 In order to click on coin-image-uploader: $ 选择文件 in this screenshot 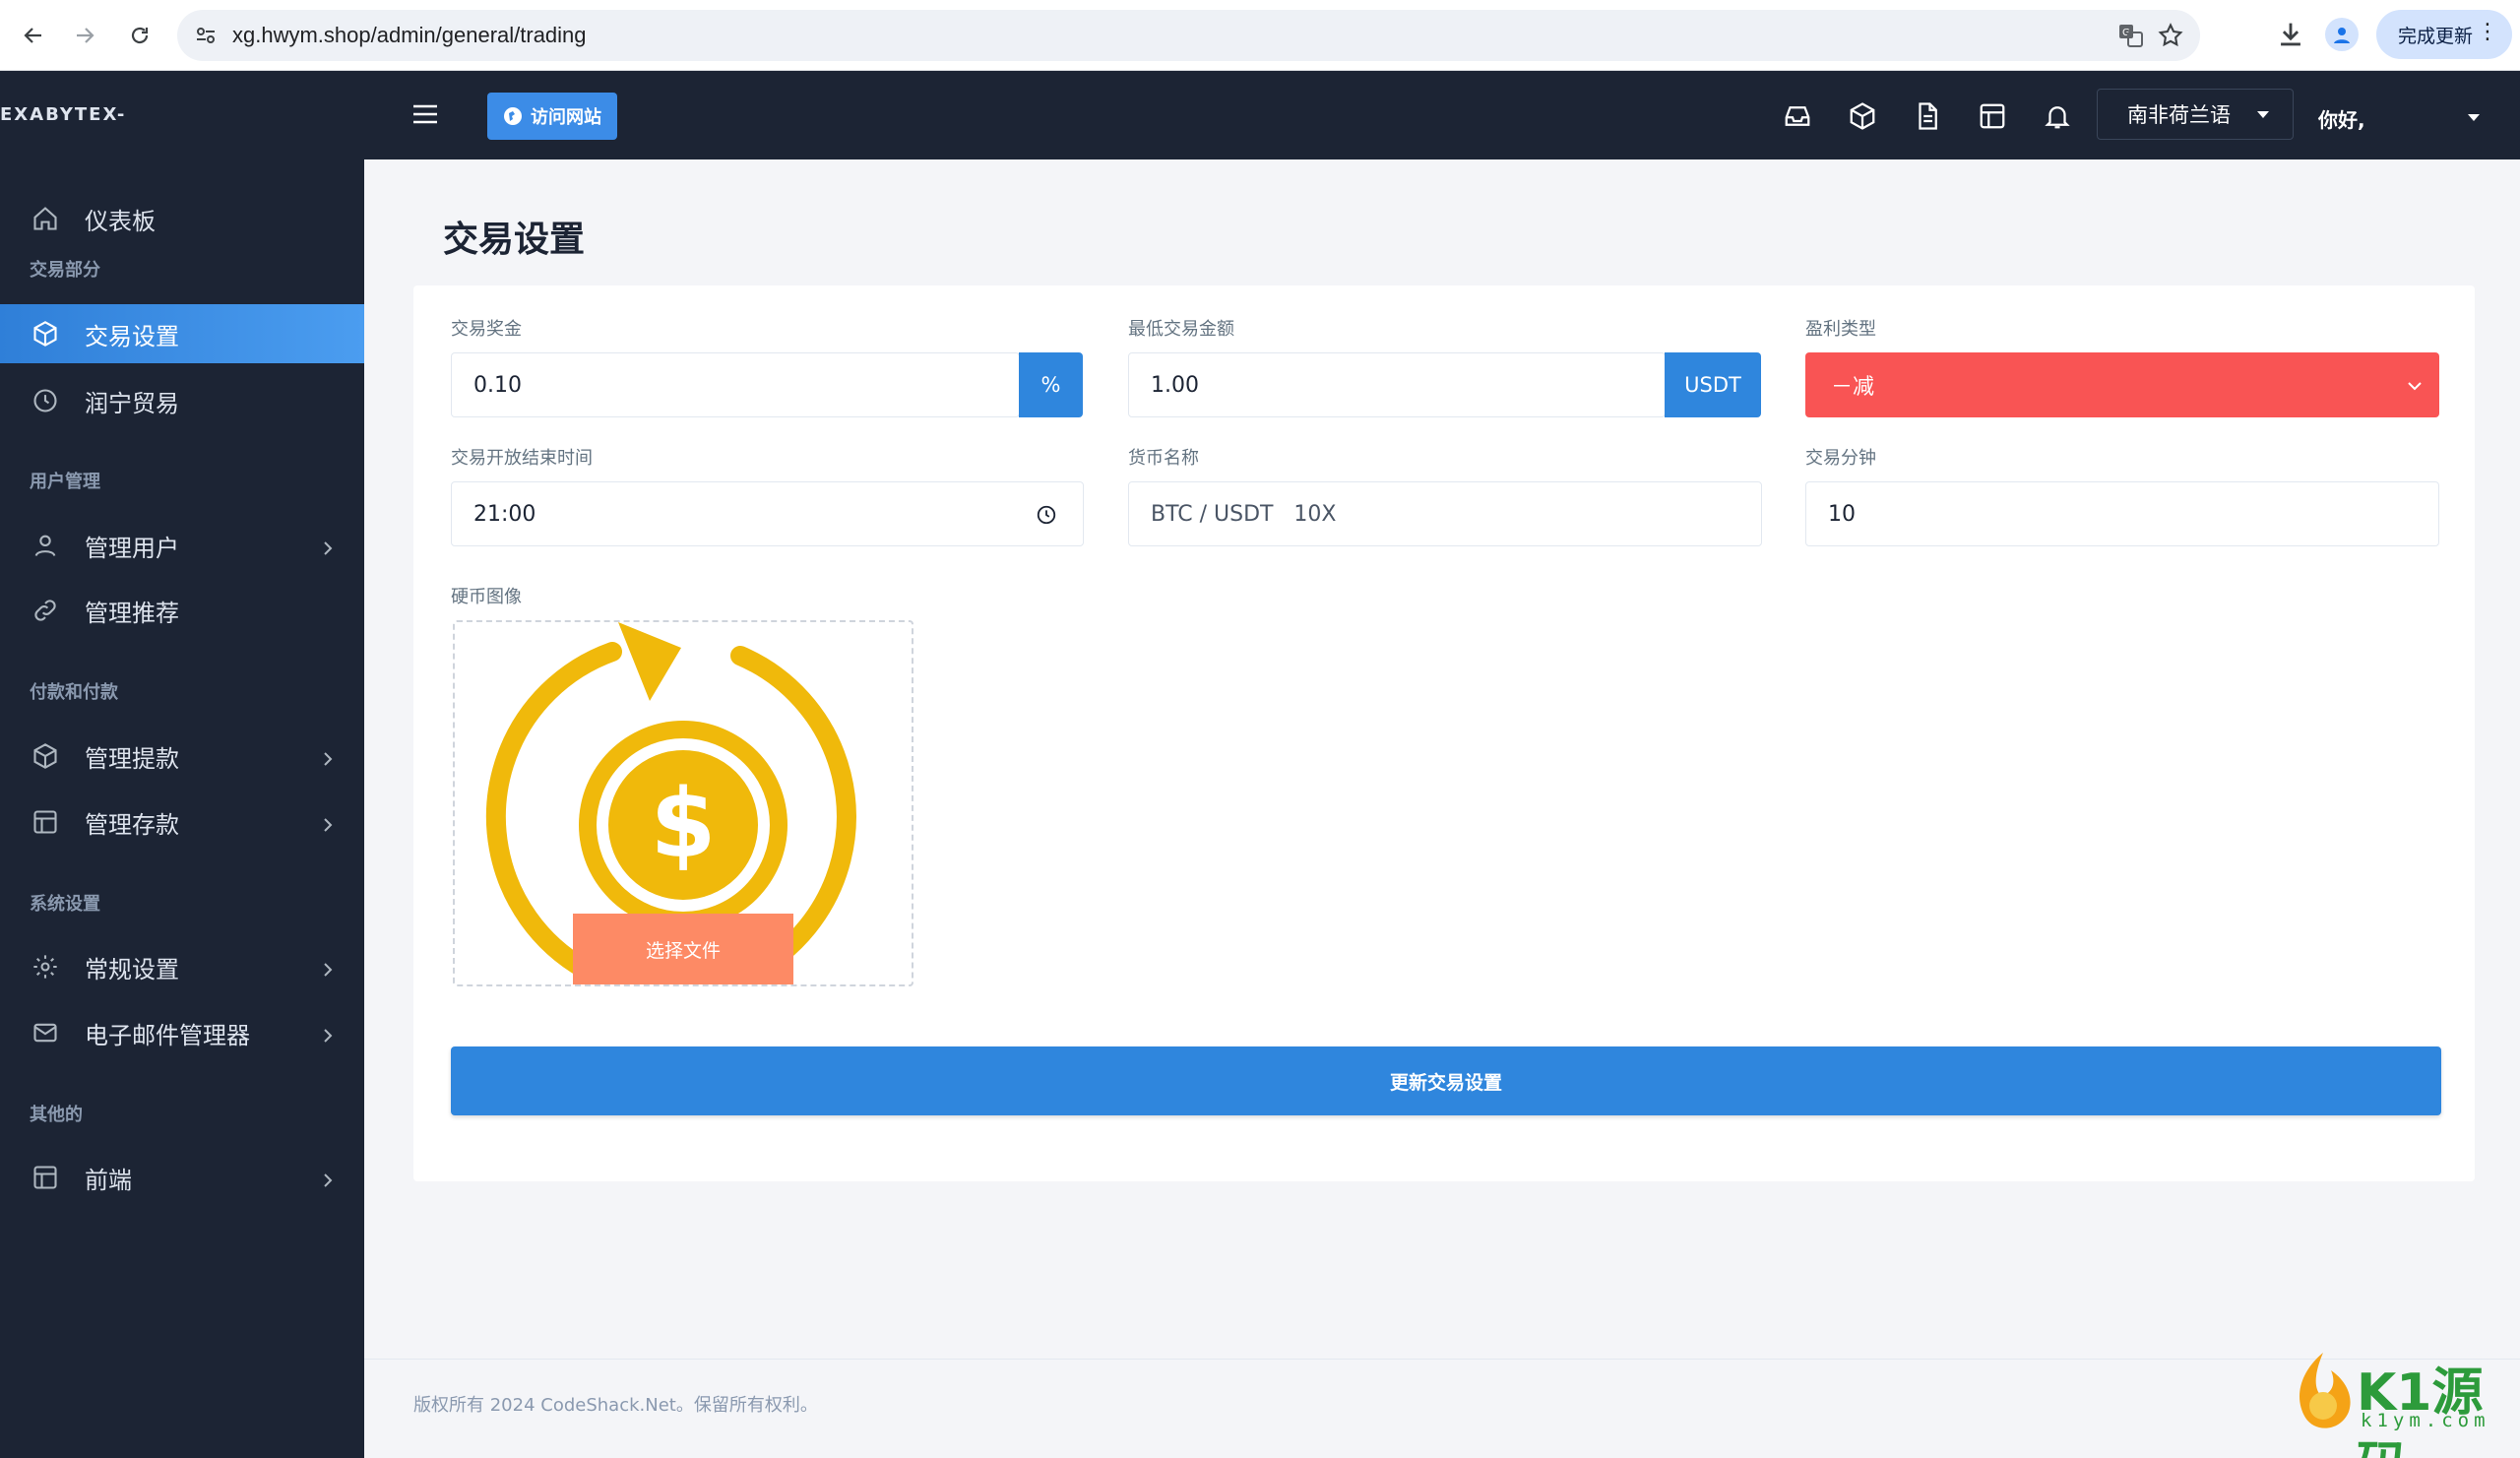, I will do `click(683, 803)`.